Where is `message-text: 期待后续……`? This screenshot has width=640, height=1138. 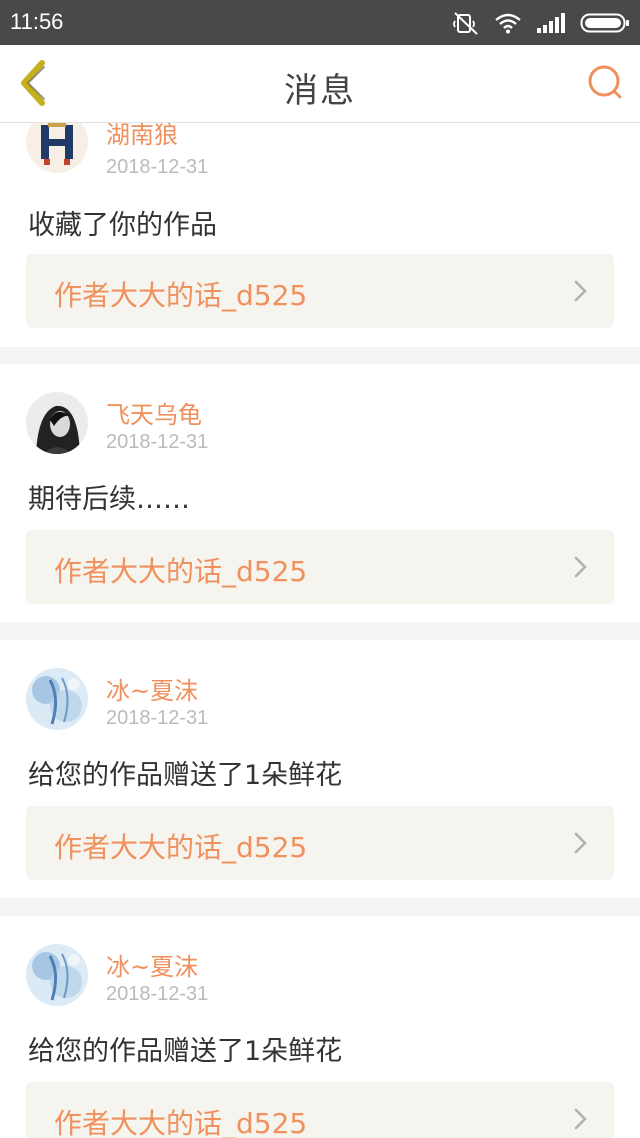
message-text: 期待后续…… is located at coordinates (109, 499).